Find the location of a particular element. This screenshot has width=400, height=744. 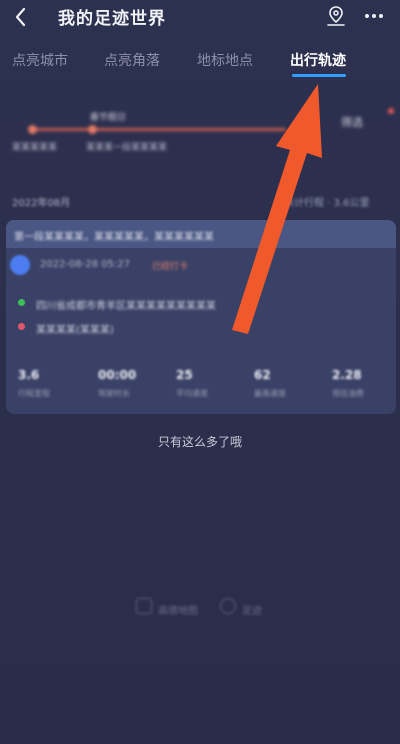

stat-duration: 00:00 驾驶时长 is located at coordinates (133, 383).